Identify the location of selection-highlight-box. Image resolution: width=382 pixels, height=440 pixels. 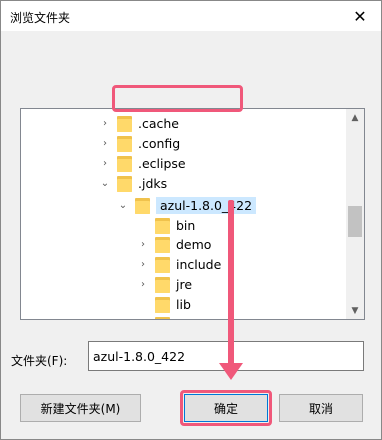
(177, 98).